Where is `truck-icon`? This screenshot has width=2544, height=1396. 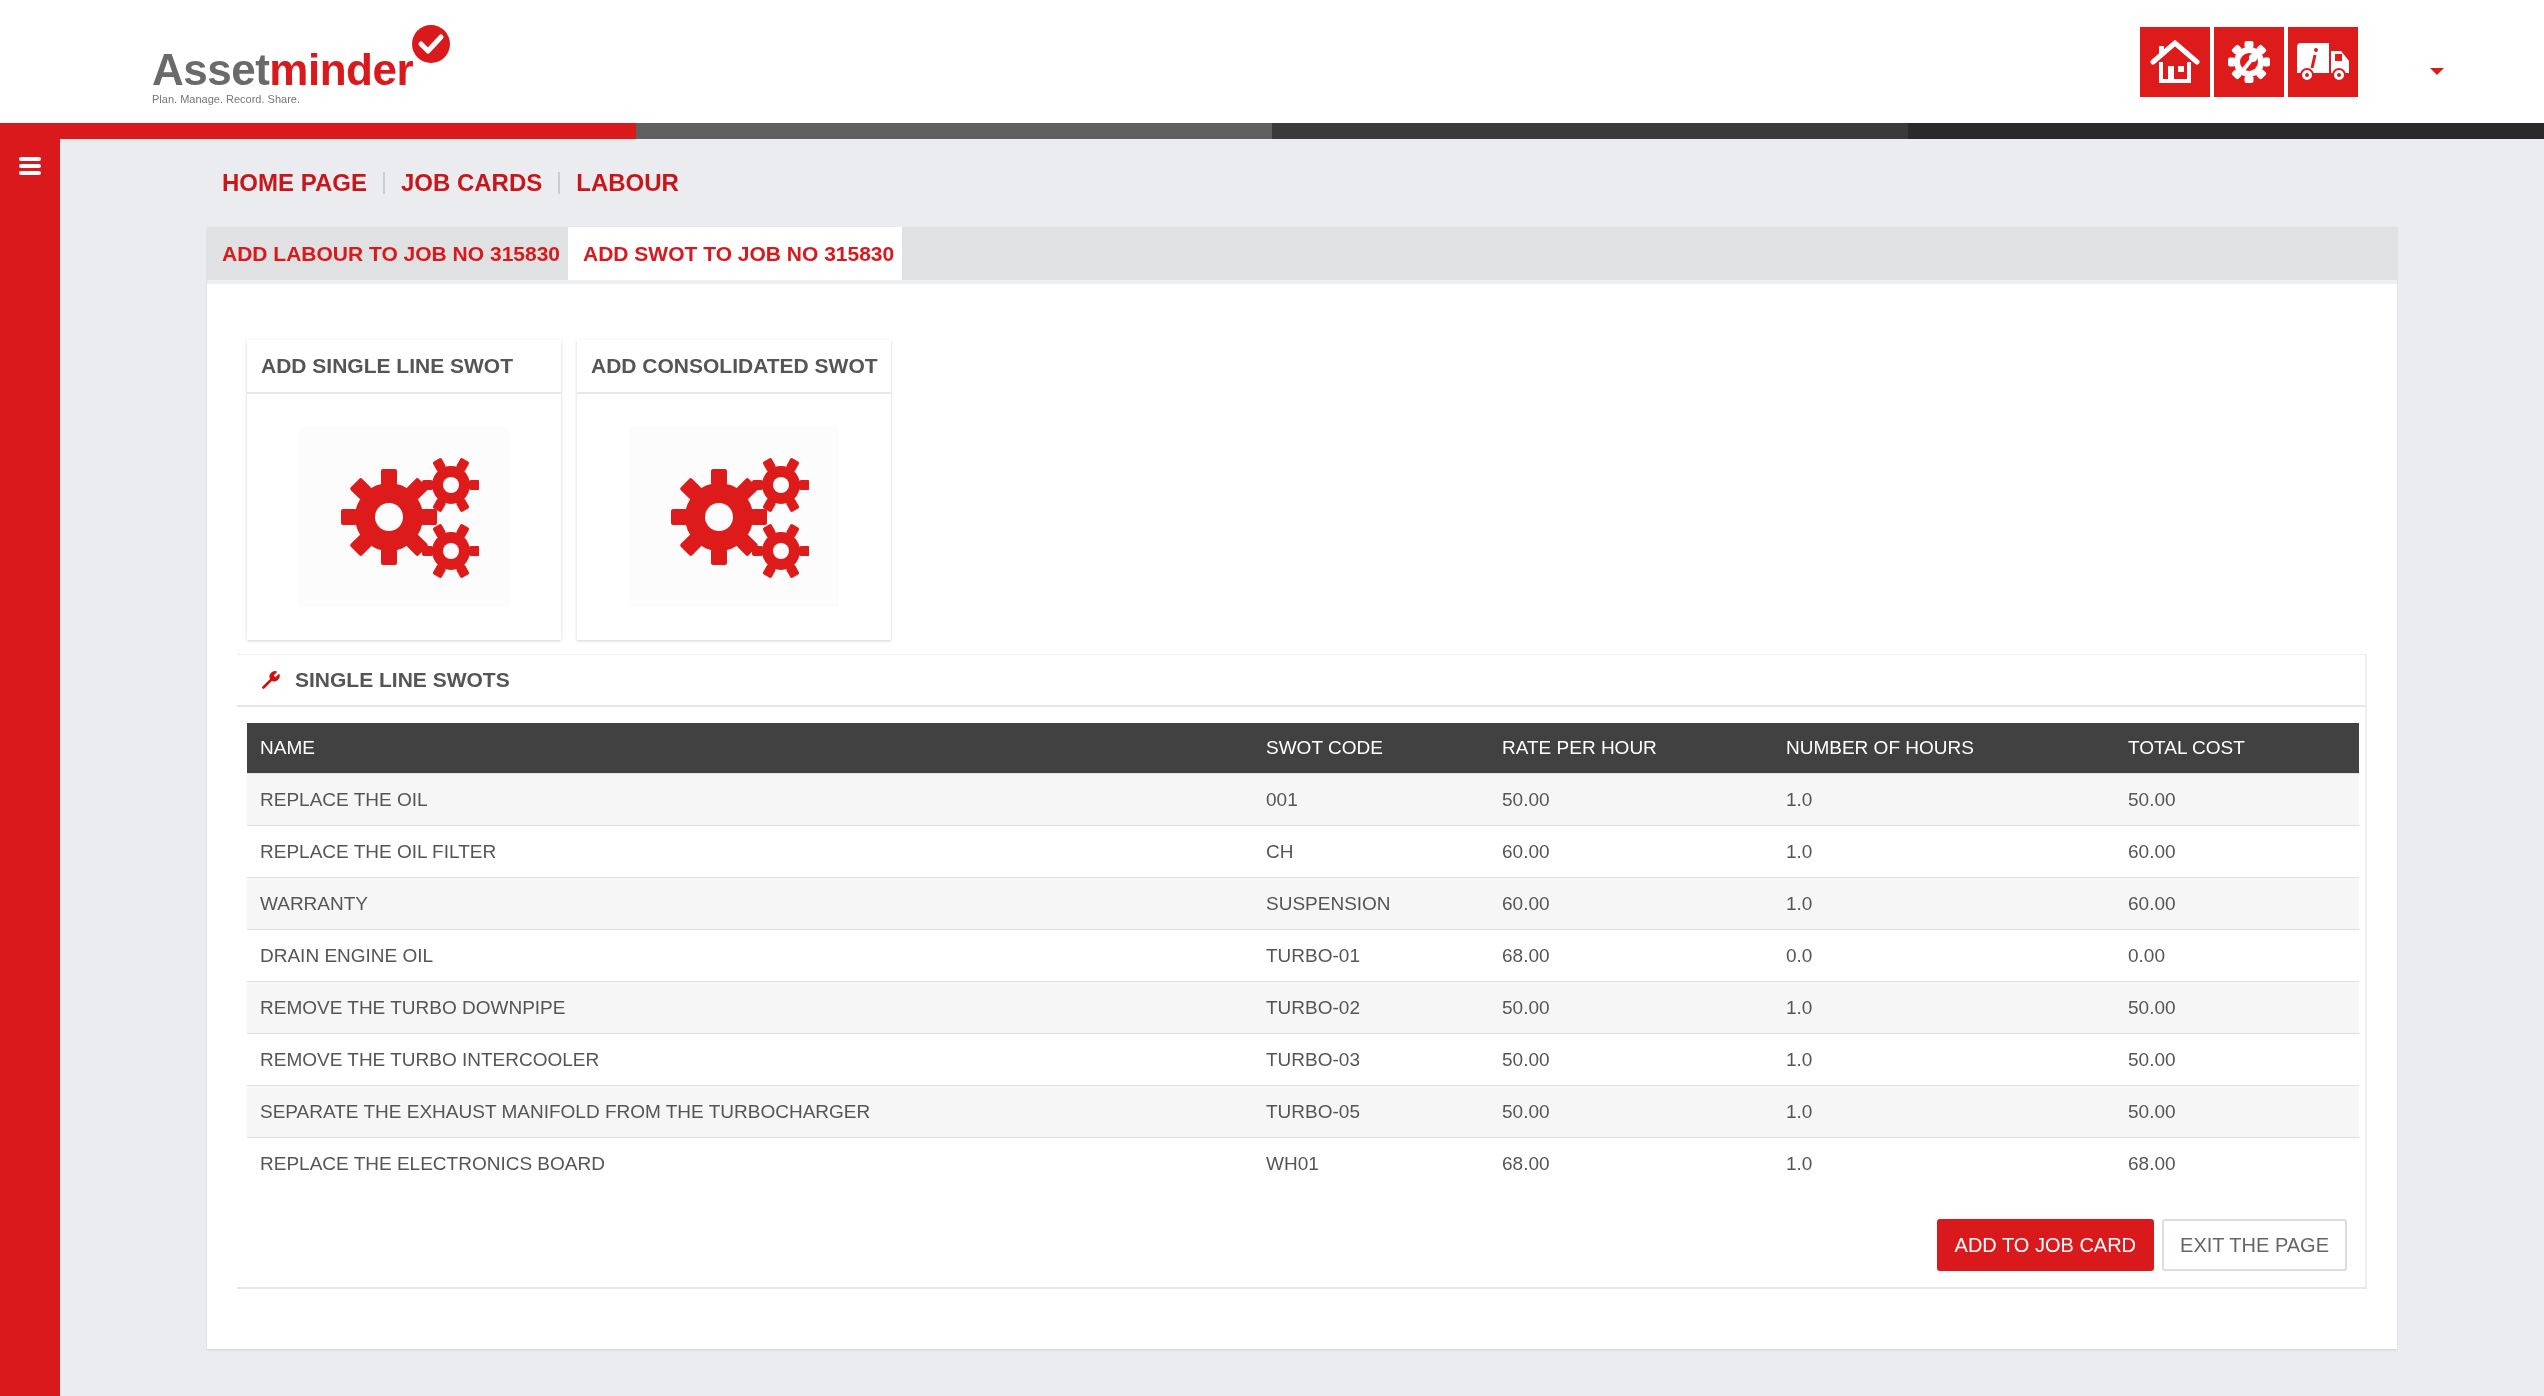
truck-icon is located at coordinates (2323, 61).